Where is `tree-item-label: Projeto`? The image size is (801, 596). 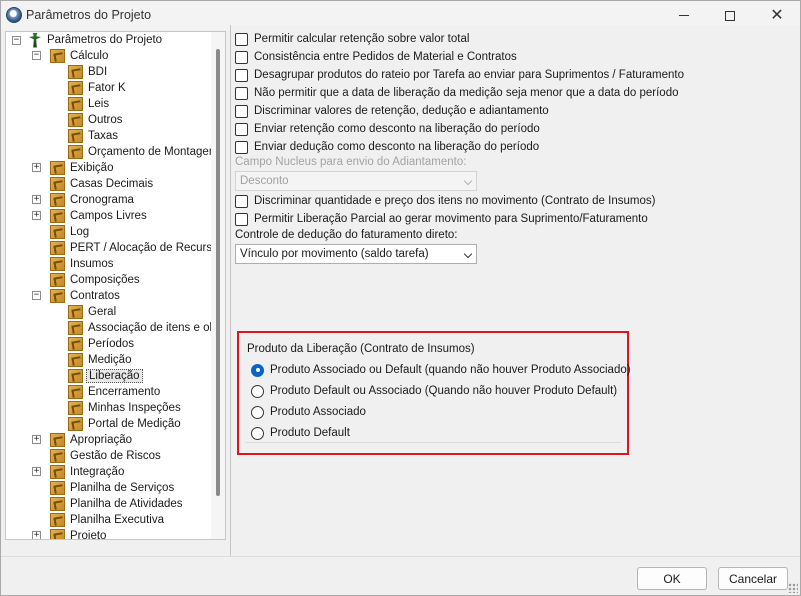 tree-item-label: Projeto is located at coordinates (88, 535).